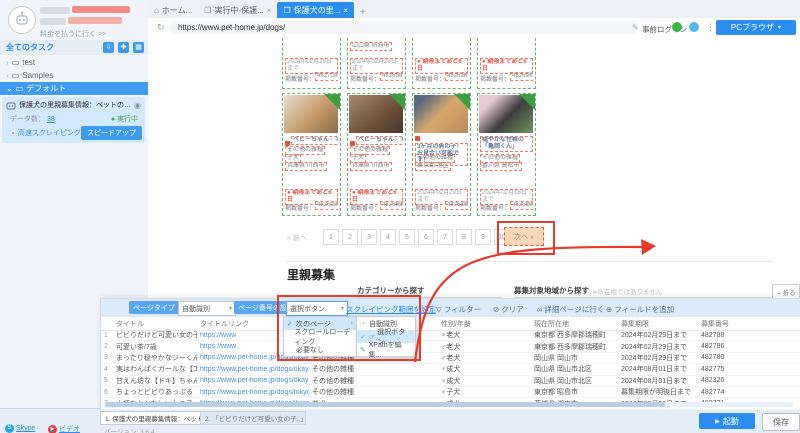  I want to click on page-number: 9, so click(483, 237).